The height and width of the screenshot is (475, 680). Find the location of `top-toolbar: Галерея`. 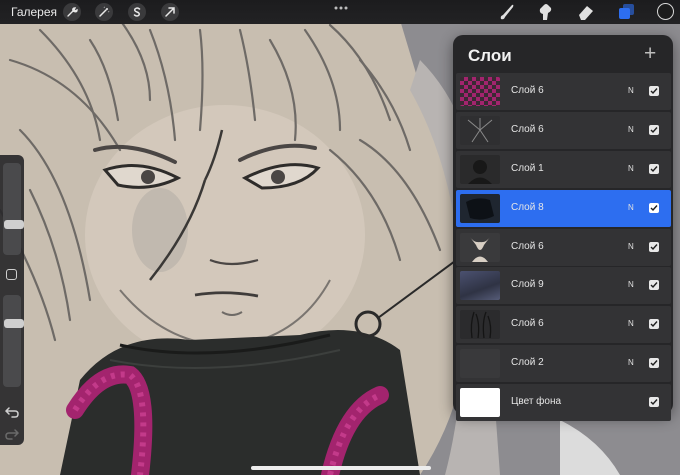

top-toolbar: Галерея is located at coordinates (340, 12).